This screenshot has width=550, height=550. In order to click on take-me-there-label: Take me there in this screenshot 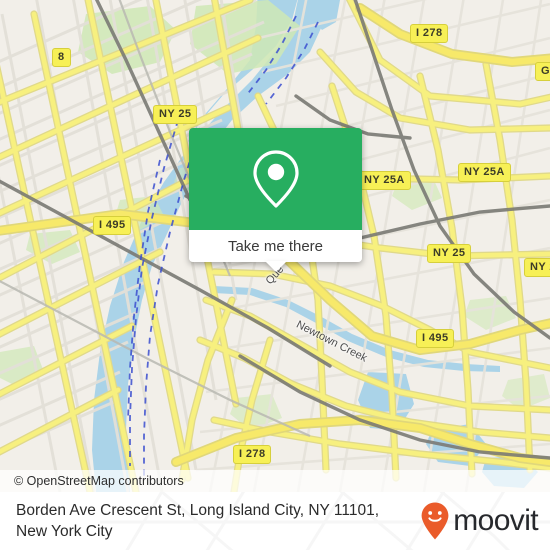, I will do `click(275, 246)`.